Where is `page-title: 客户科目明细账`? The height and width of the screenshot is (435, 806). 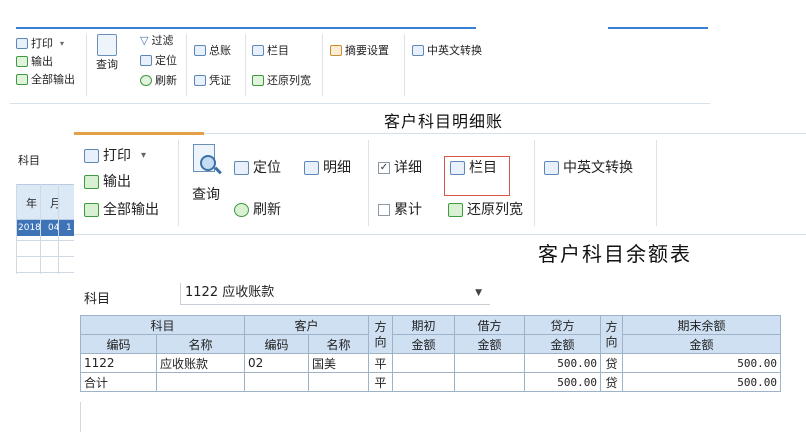 page-title: 客户科目明细账 is located at coordinates (444, 121).